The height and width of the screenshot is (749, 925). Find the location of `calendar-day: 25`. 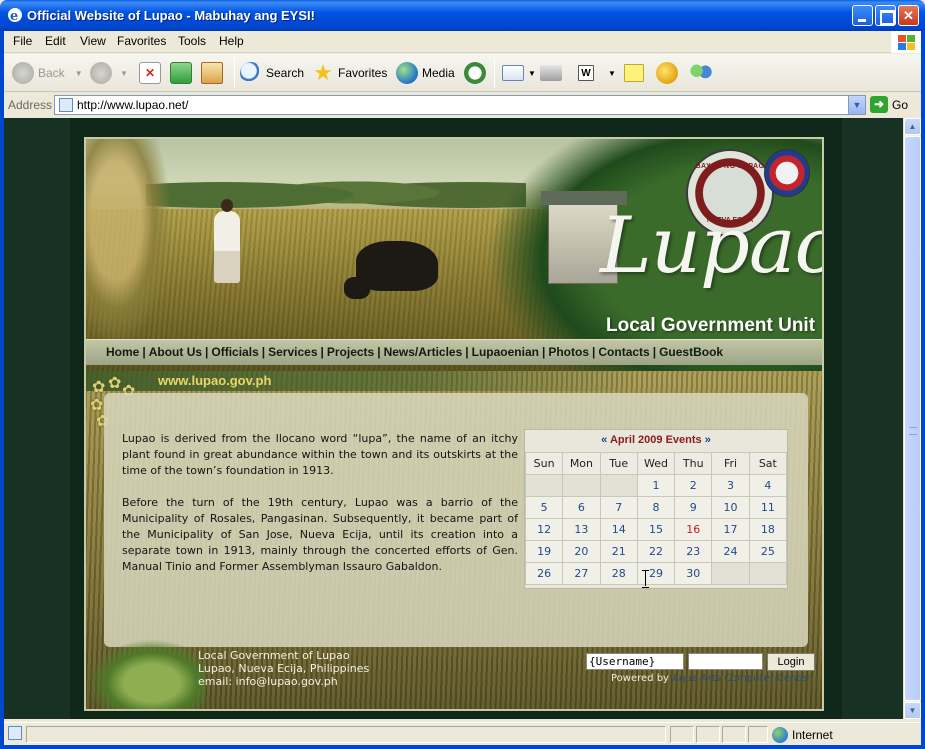

calendar-day: 25 is located at coordinates (768, 551).